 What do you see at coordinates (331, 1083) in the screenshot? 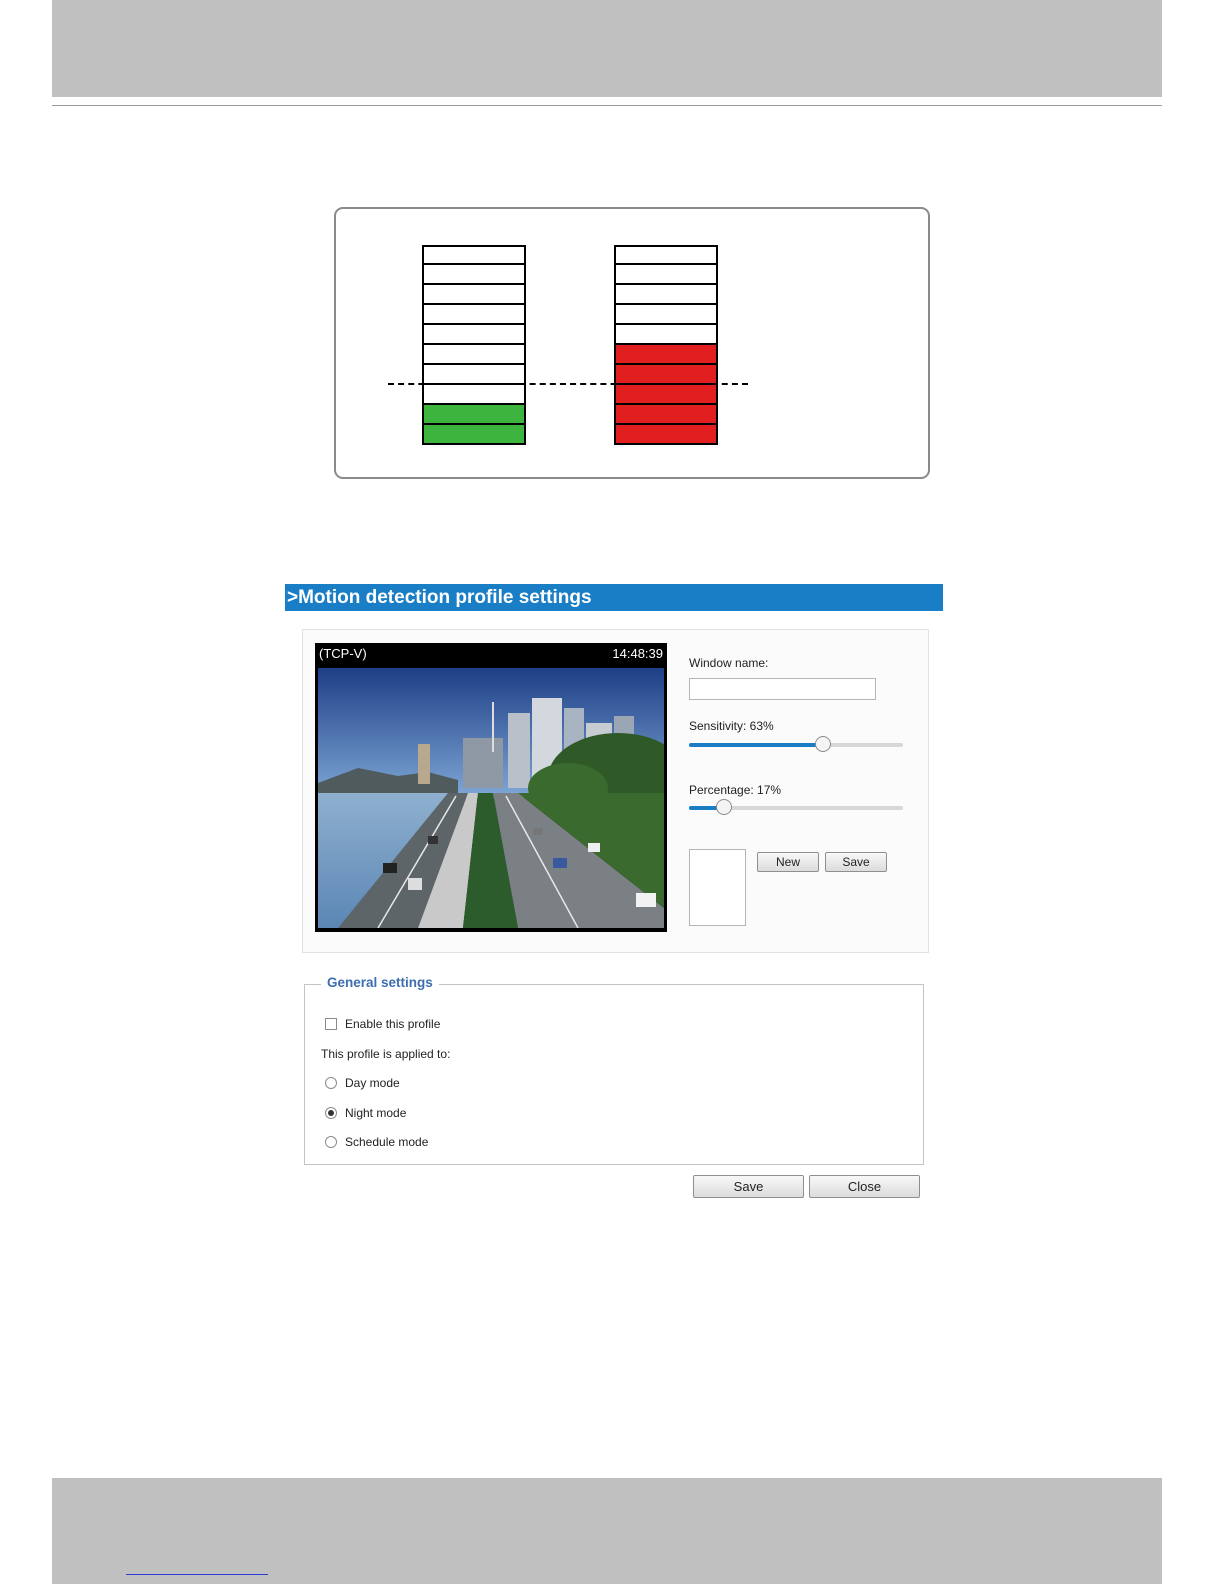
I see `day-mode-radio` at bounding box center [331, 1083].